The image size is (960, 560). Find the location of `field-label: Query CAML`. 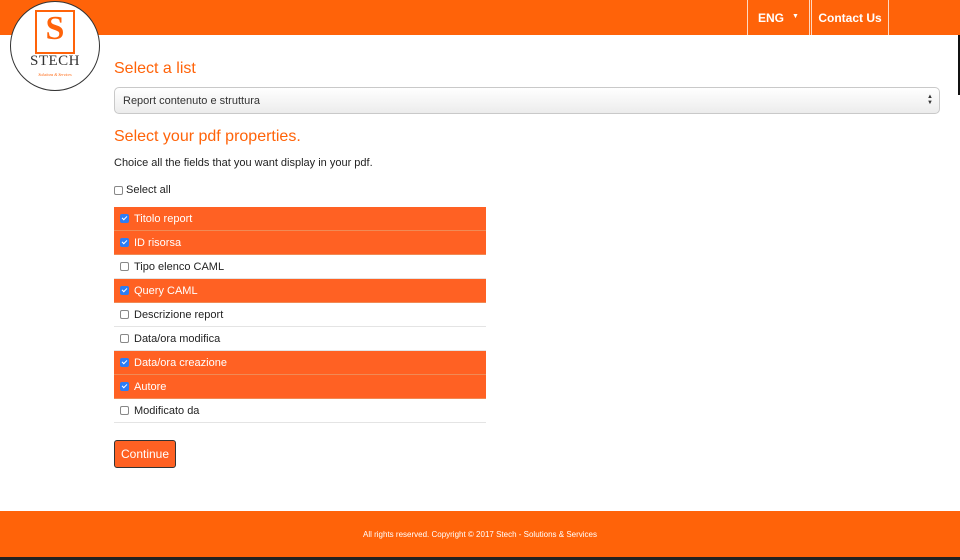

field-label: Query CAML is located at coordinates (166, 290).